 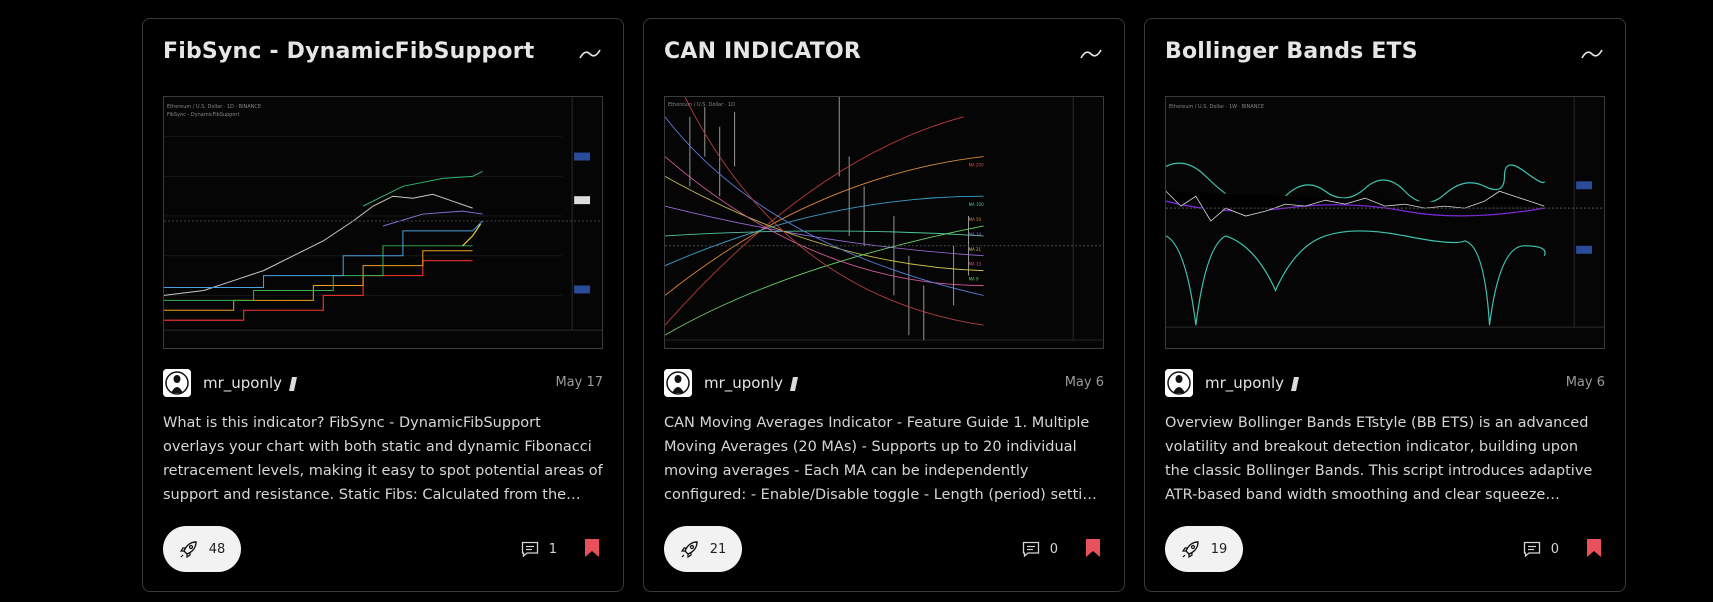 What do you see at coordinates (552, 549) in the screenshot?
I see `comment-count: 1` at bounding box center [552, 549].